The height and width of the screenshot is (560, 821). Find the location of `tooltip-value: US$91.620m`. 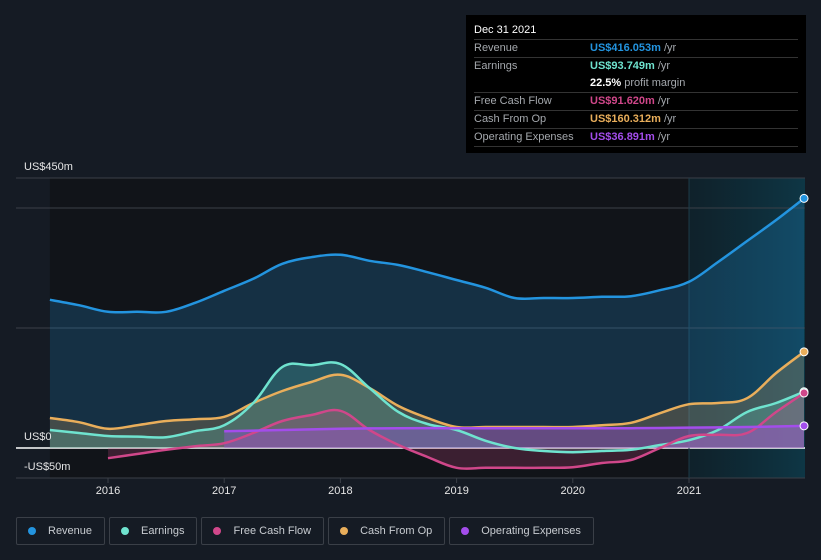

tooltip-value: US$91.620m is located at coordinates (622, 101).